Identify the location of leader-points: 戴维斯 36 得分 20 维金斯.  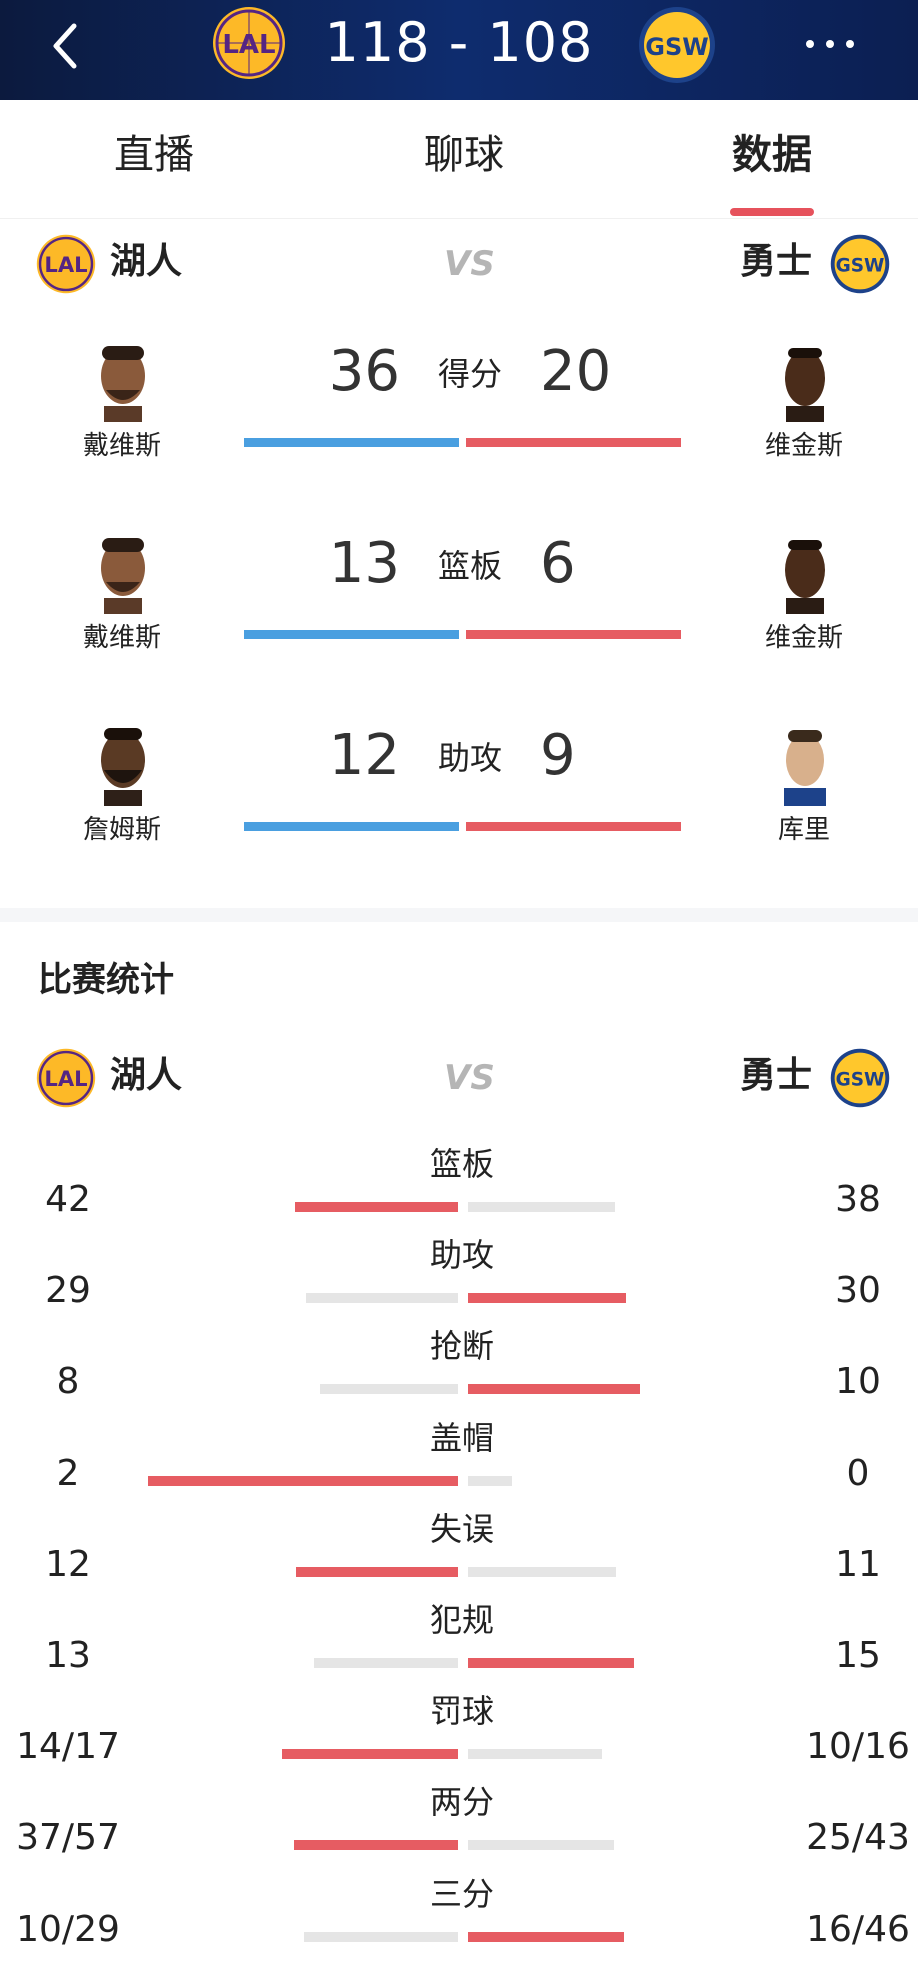
(459, 415).